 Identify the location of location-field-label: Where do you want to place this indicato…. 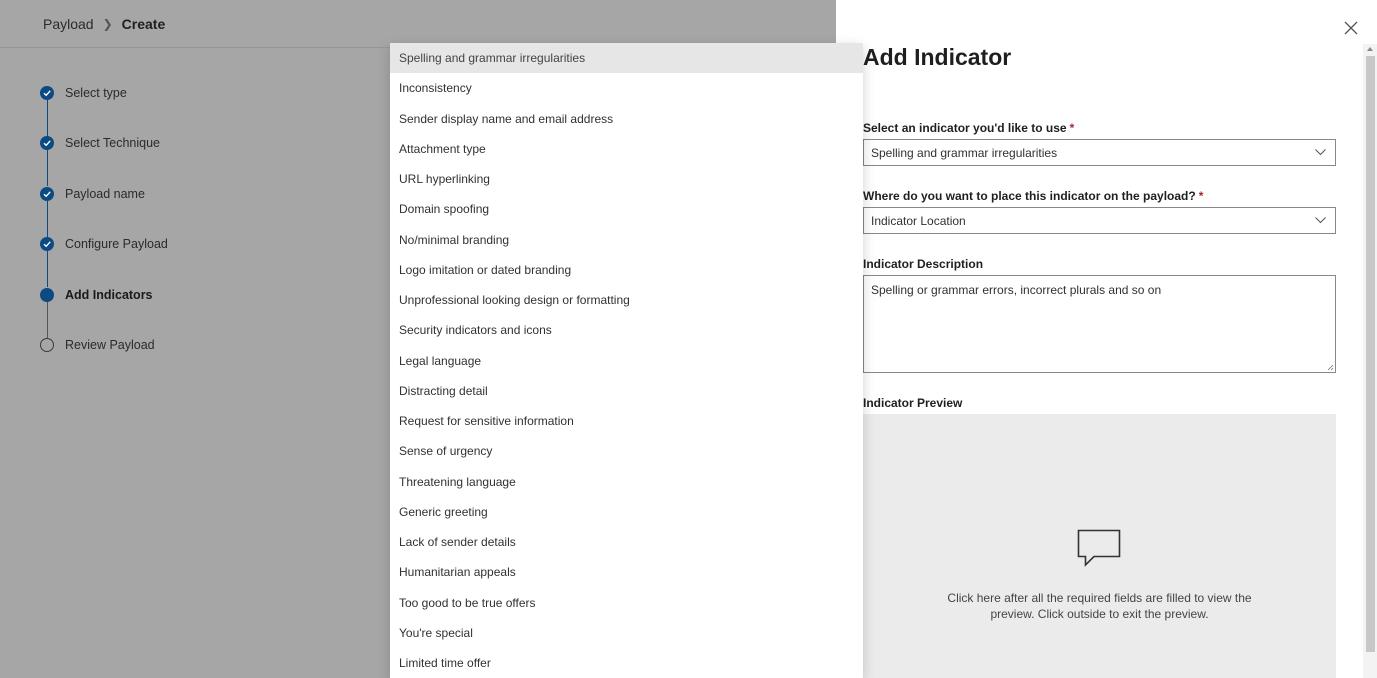
(1033, 196).